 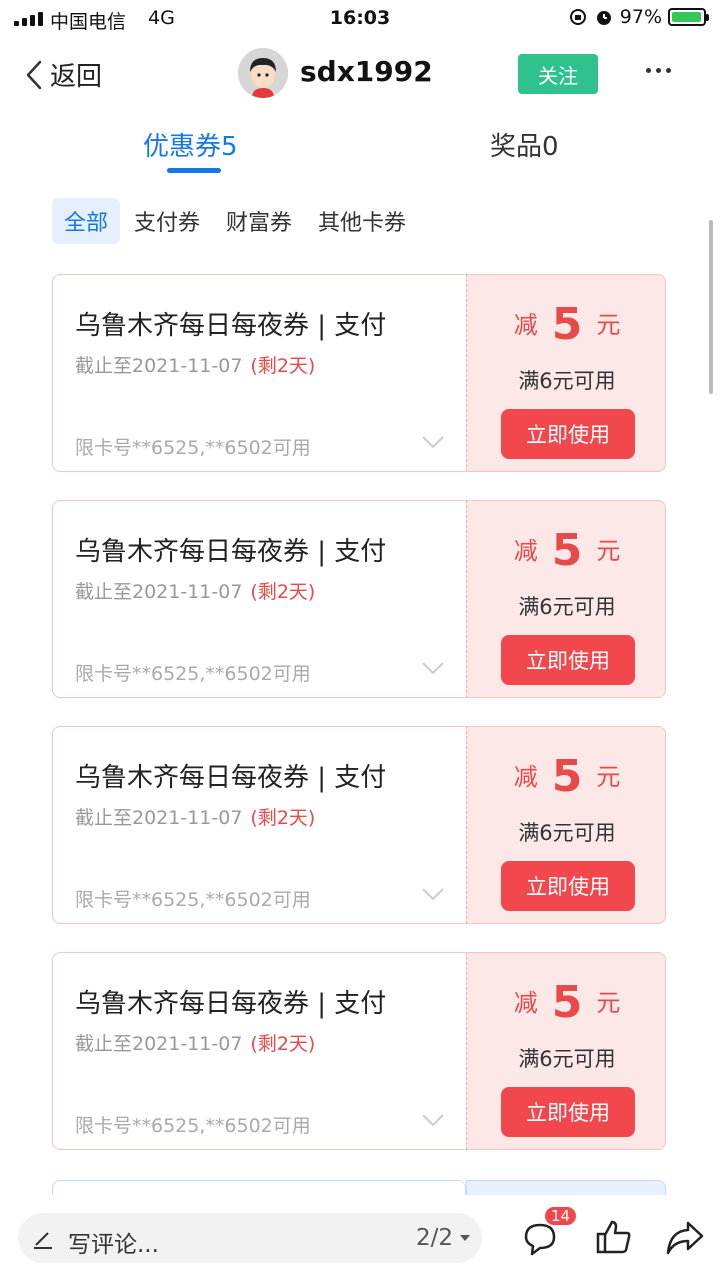 I want to click on header: 返回 sdx1992 关注, so click(x=360, y=76).